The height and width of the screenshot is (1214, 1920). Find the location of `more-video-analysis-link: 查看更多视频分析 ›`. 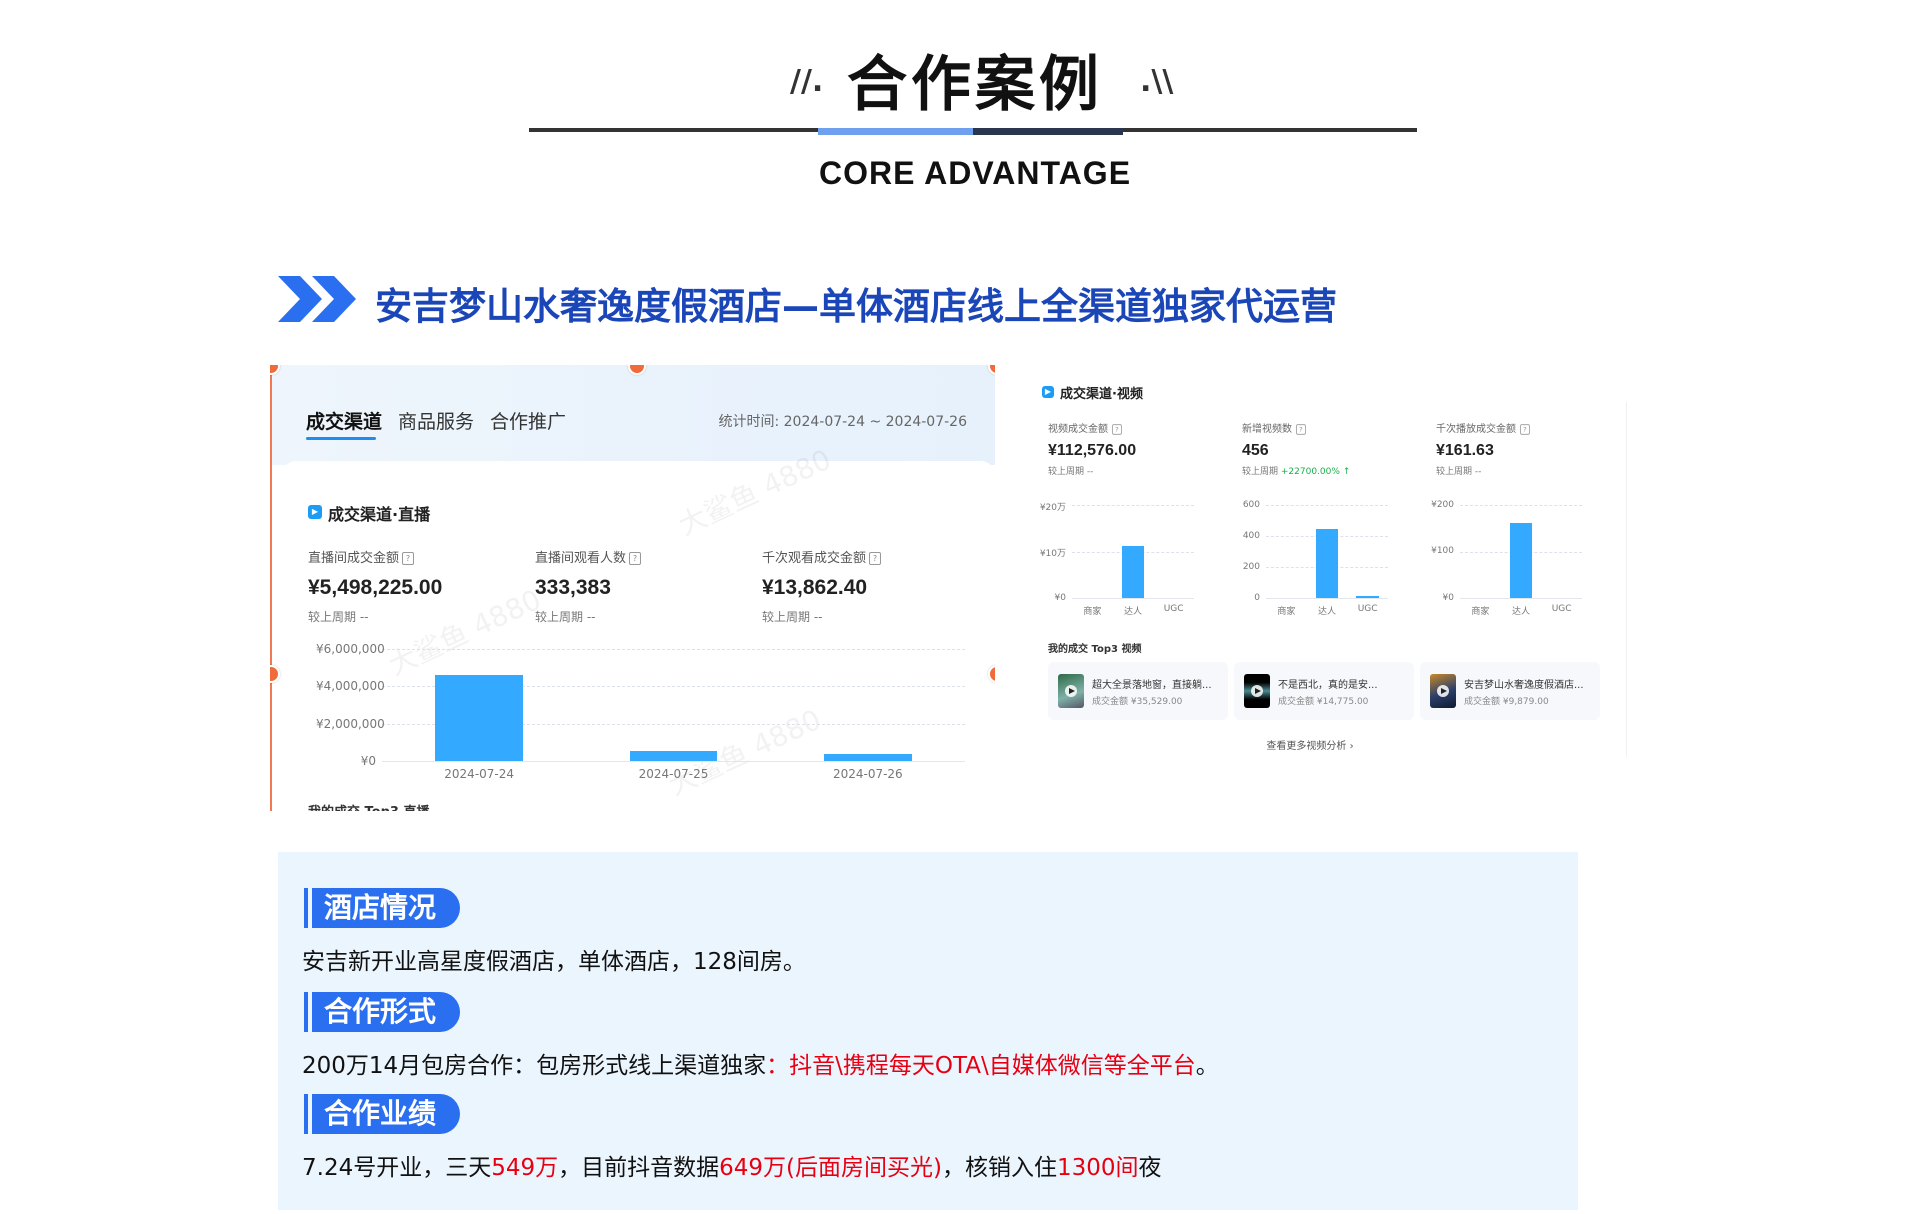

more-video-analysis-link: 查看更多视频分析 › is located at coordinates (1310, 744).